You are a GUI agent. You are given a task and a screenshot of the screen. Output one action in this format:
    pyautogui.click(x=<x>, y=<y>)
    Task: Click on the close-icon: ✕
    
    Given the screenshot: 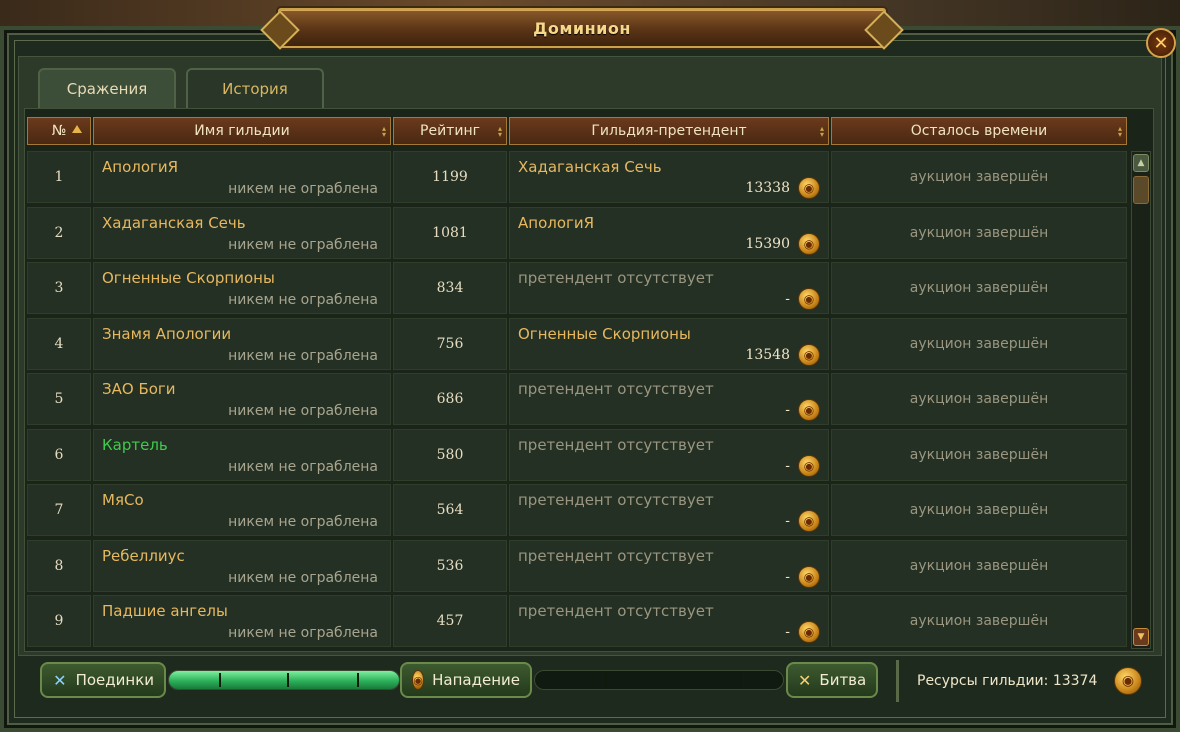 What is the action you would take?
    pyautogui.click(x=1161, y=43)
    